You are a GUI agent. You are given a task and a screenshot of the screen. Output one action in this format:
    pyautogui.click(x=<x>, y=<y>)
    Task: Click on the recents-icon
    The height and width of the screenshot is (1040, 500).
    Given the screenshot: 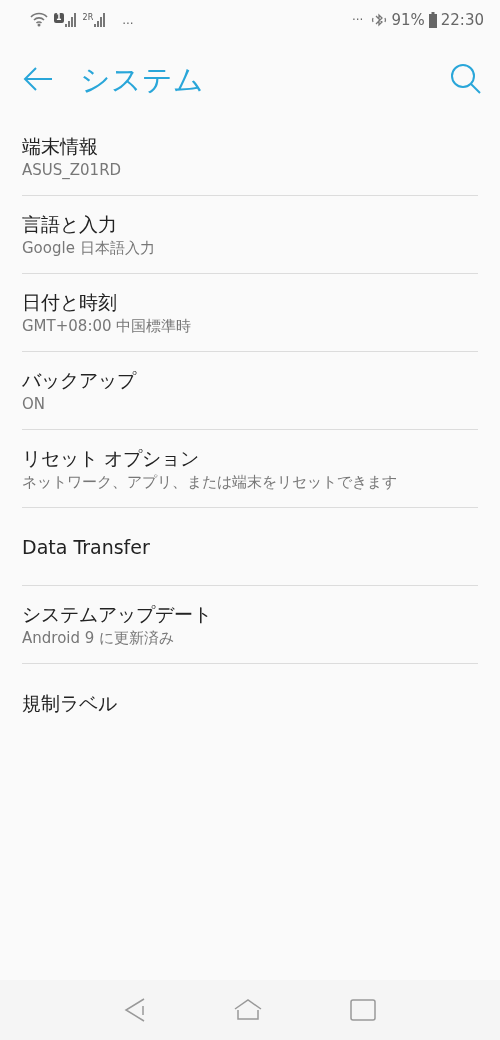 What is the action you would take?
    pyautogui.click(x=363, y=1010)
    